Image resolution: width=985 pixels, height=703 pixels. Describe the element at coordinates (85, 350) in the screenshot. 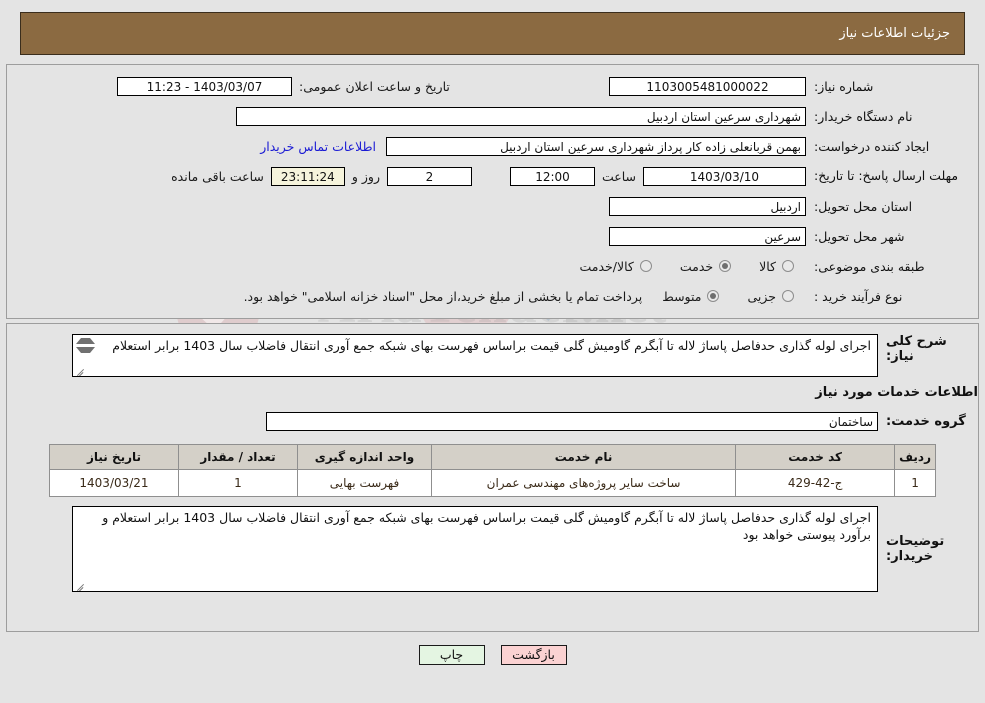

I see `scroll-down-icon` at that location.